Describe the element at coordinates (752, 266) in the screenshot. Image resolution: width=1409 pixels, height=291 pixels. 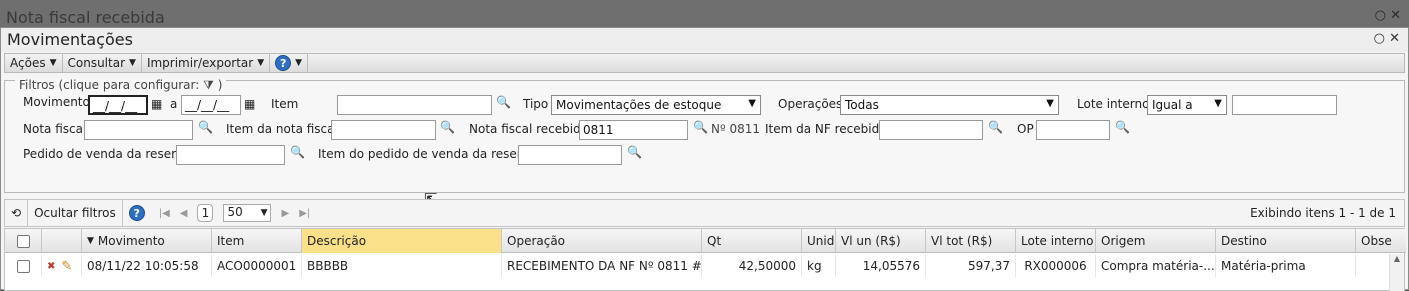
I see `cell-qt: 42,50000` at that location.